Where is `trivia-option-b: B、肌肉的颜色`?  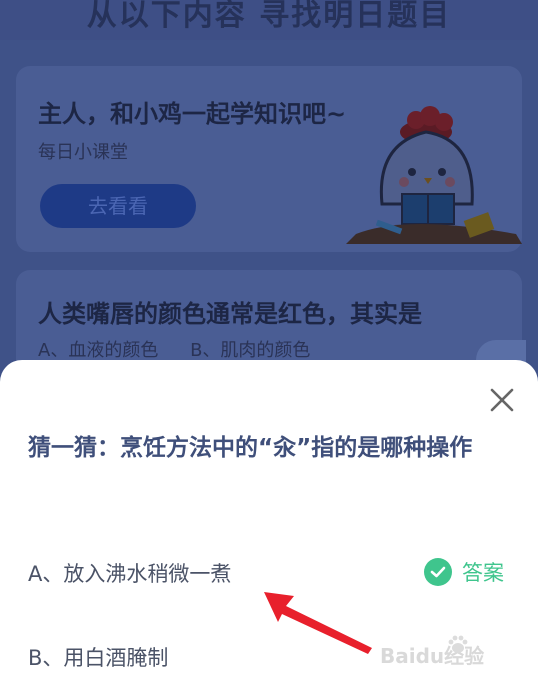 trivia-option-b: B、肌肉的颜色 is located at coordinates (250, 350).